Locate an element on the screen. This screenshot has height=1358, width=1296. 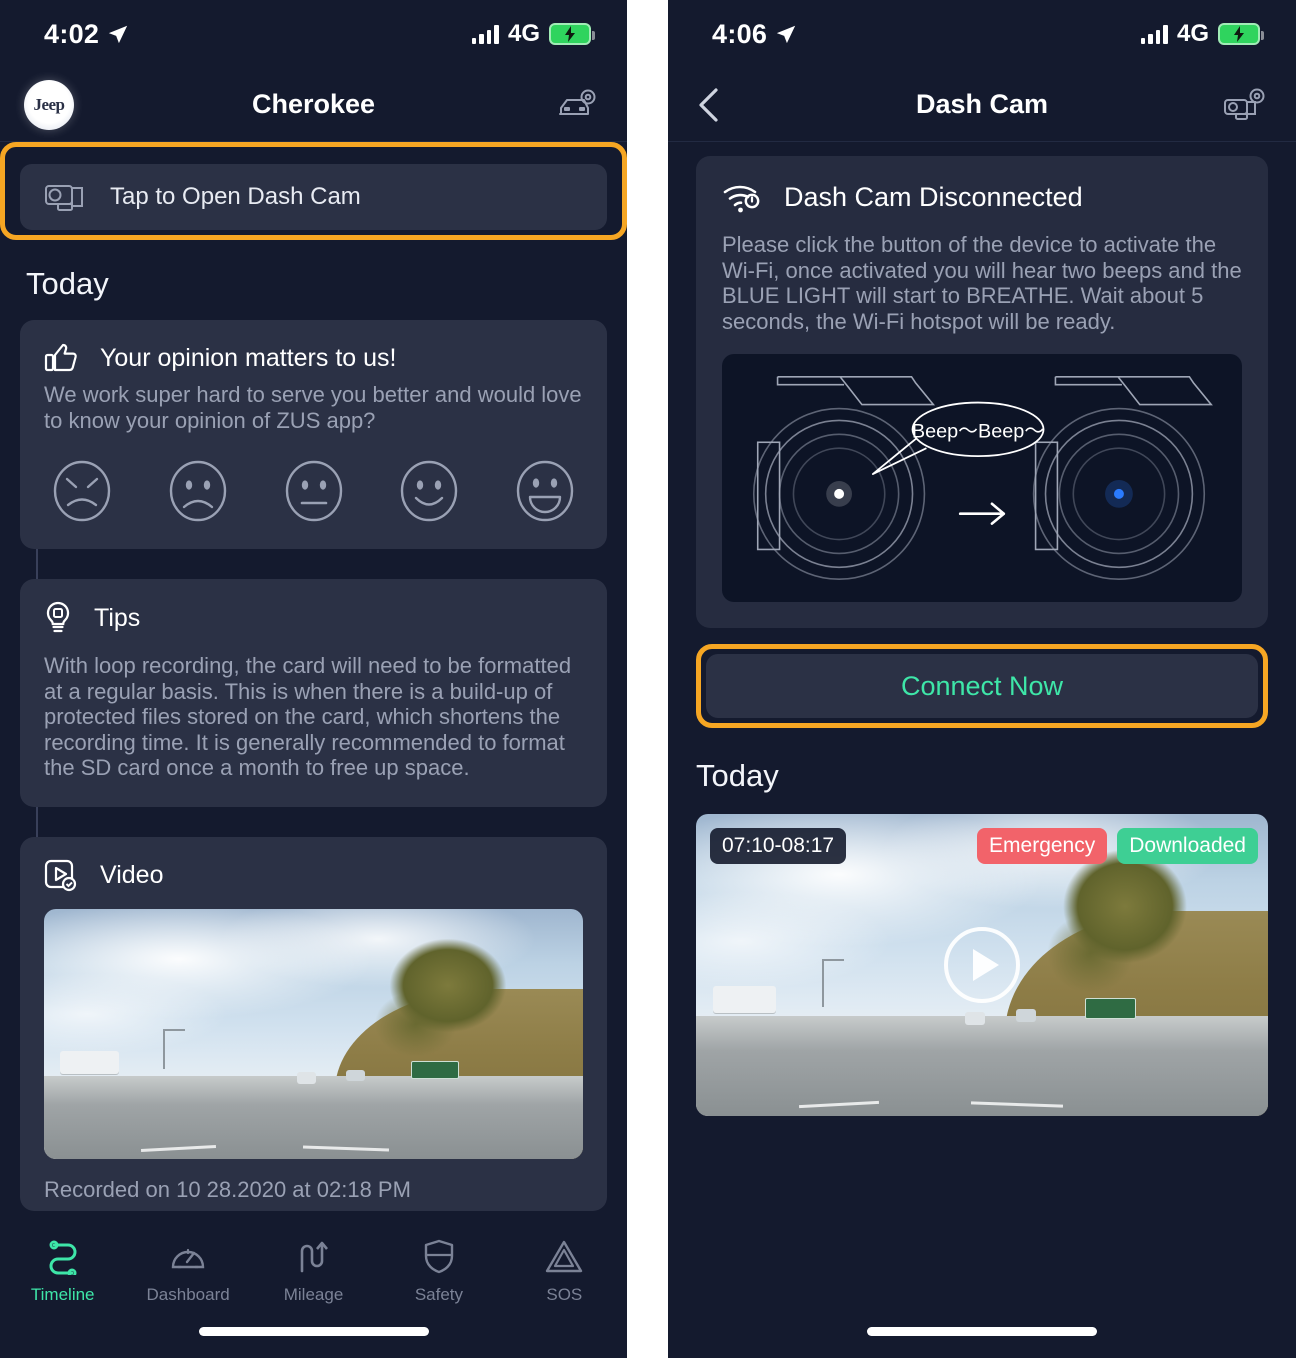
nav-bar-left: Jeep Cherokee is located at coordinates (313, 105).